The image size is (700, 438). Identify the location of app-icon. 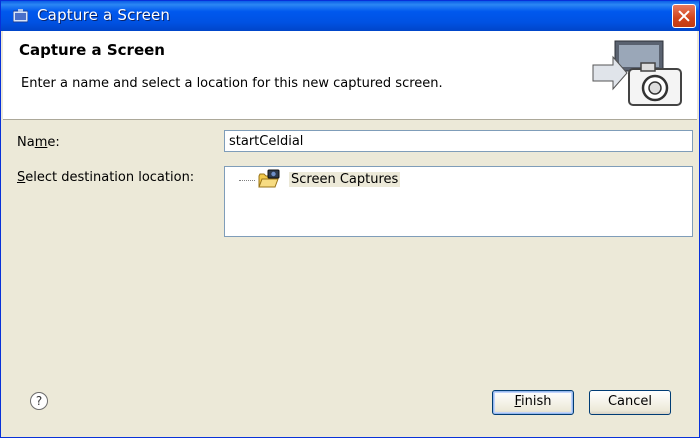
(20, 16).